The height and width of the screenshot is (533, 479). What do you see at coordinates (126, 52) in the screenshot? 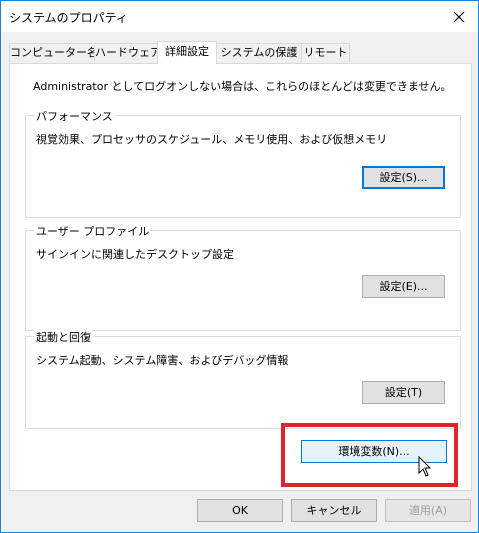
I see `tab-hardware: ハードウェア` at bounding box center [126, 52].